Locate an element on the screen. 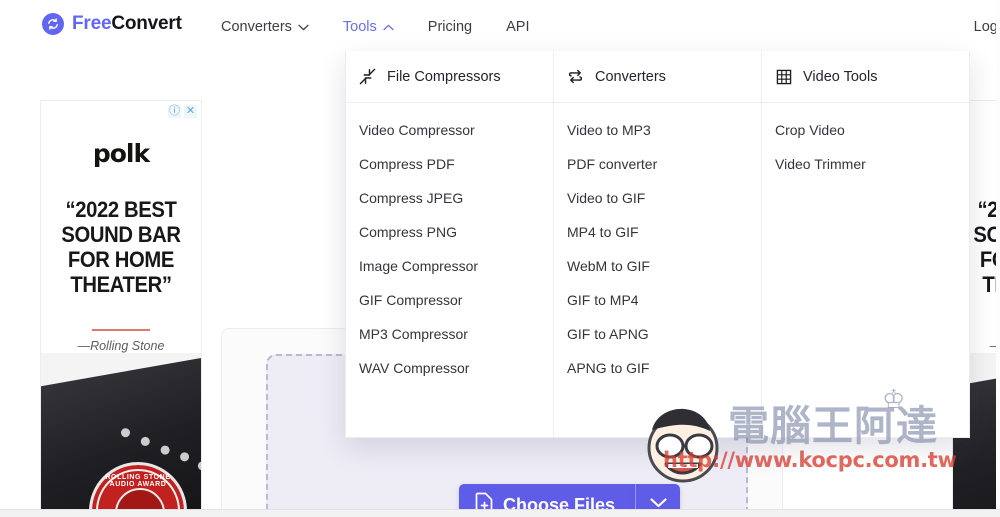 Image resolution: width=1000 pixels, height=517 pixels. ad-brand-left: polk is located at coordinates (121, 153).